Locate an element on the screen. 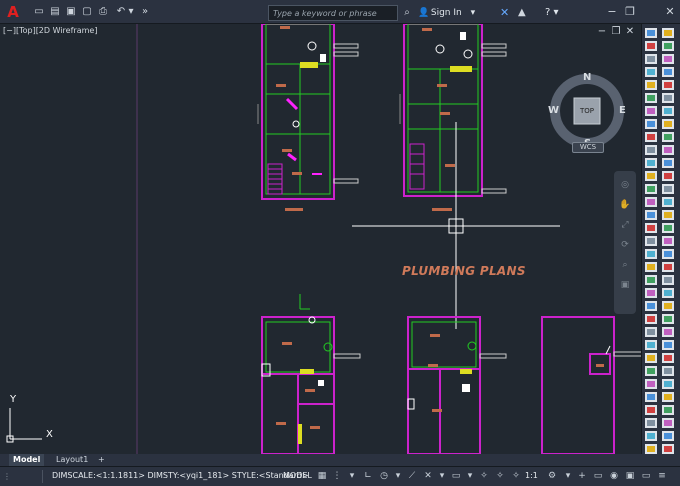 Image resolution: width=680 pixels, height=486 pixels. view-cube: N S W E TOP is located at coordinates (587, 111).